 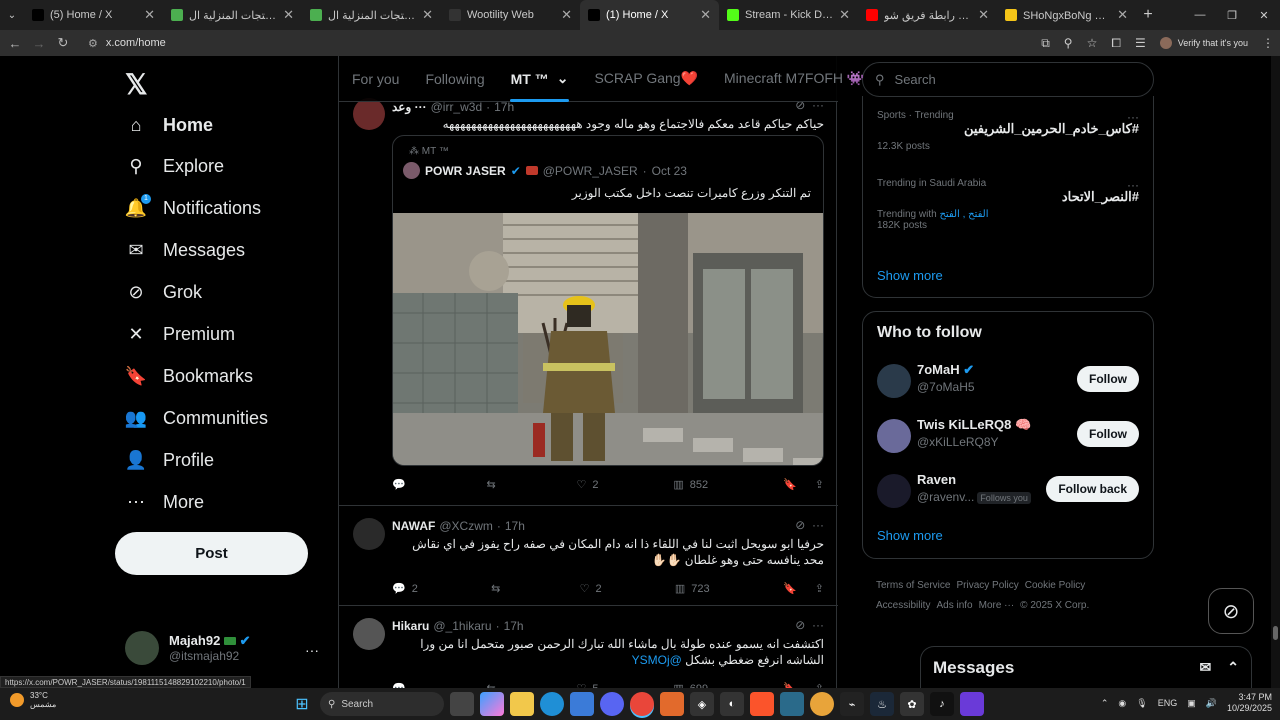 What do you see at coordinates (163, 293) in the screenshot?
I see `sidebar-item-grok: ⊘ Grok` at bounding box center [163, 293].